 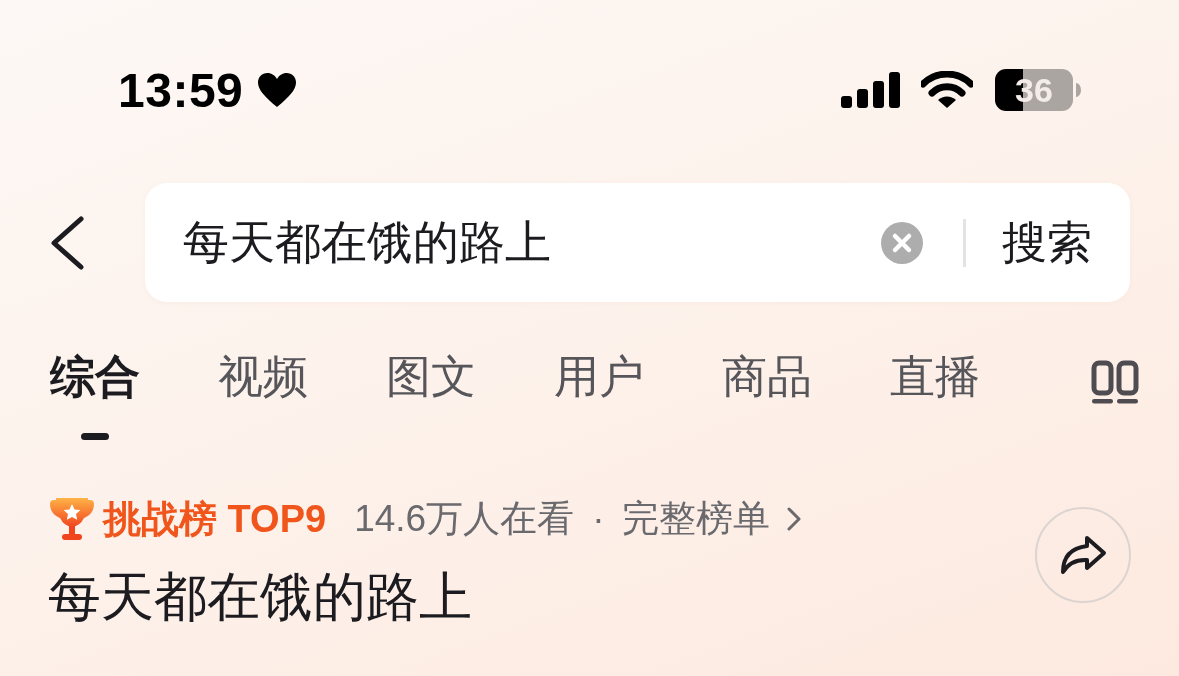 I want to click on heart-icon, so click(x=277, y=90).